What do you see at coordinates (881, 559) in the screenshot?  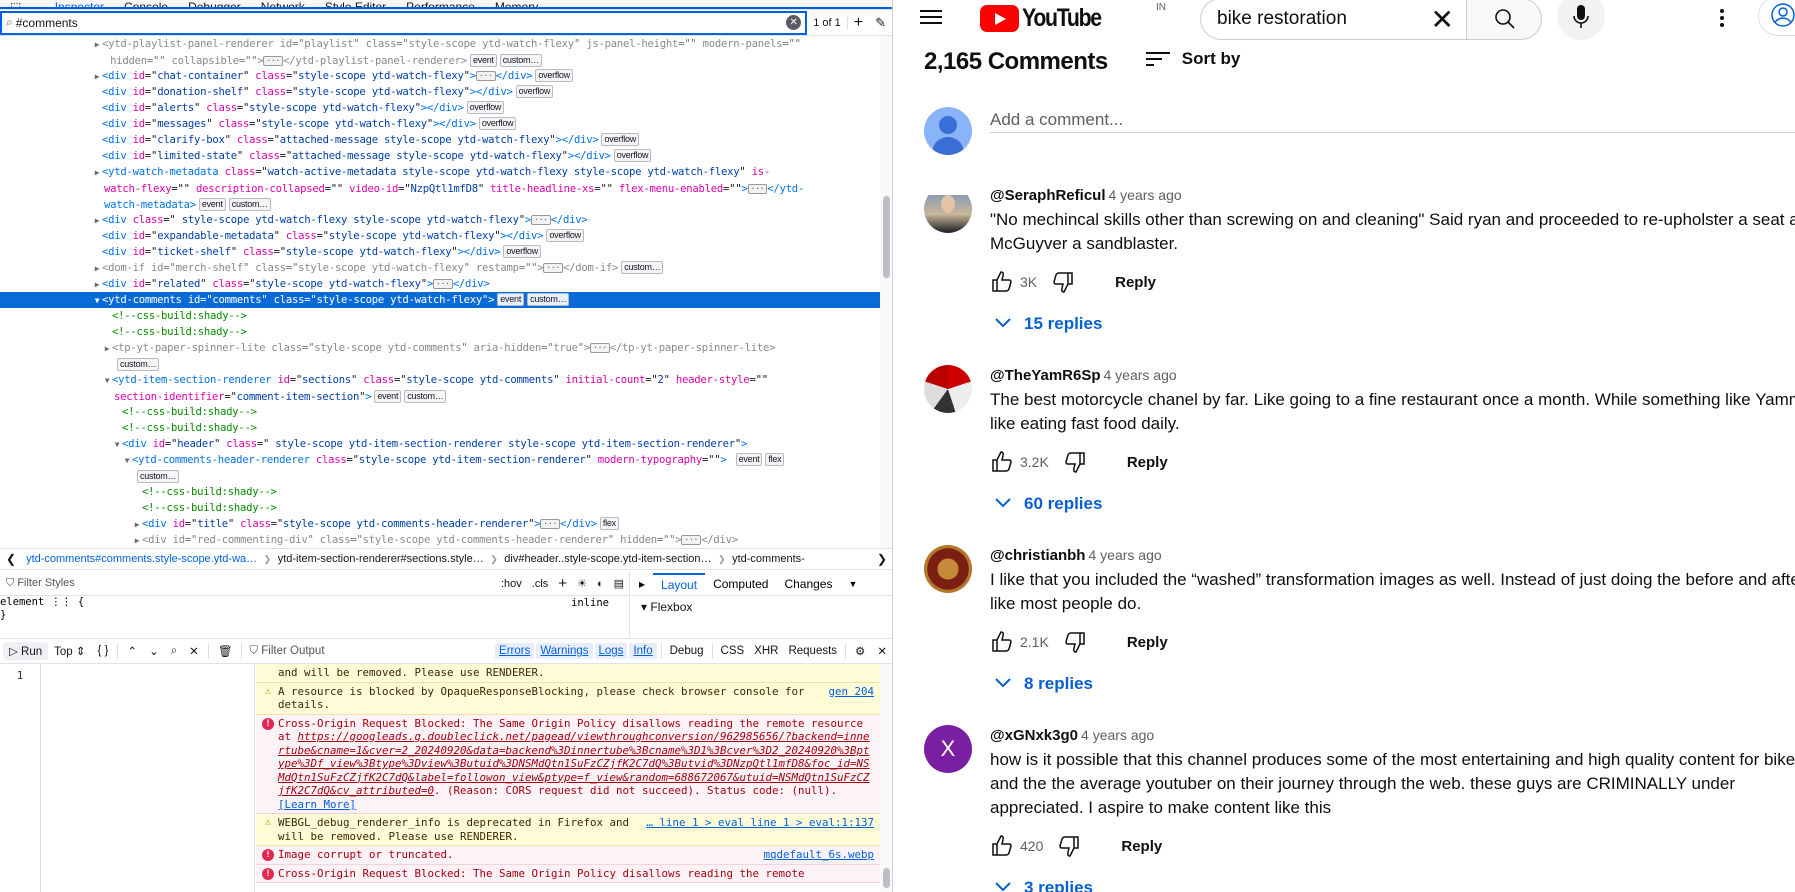 I see `breadcrumb-right-arrow-icon: ❯` at bounding box center [881, 559].